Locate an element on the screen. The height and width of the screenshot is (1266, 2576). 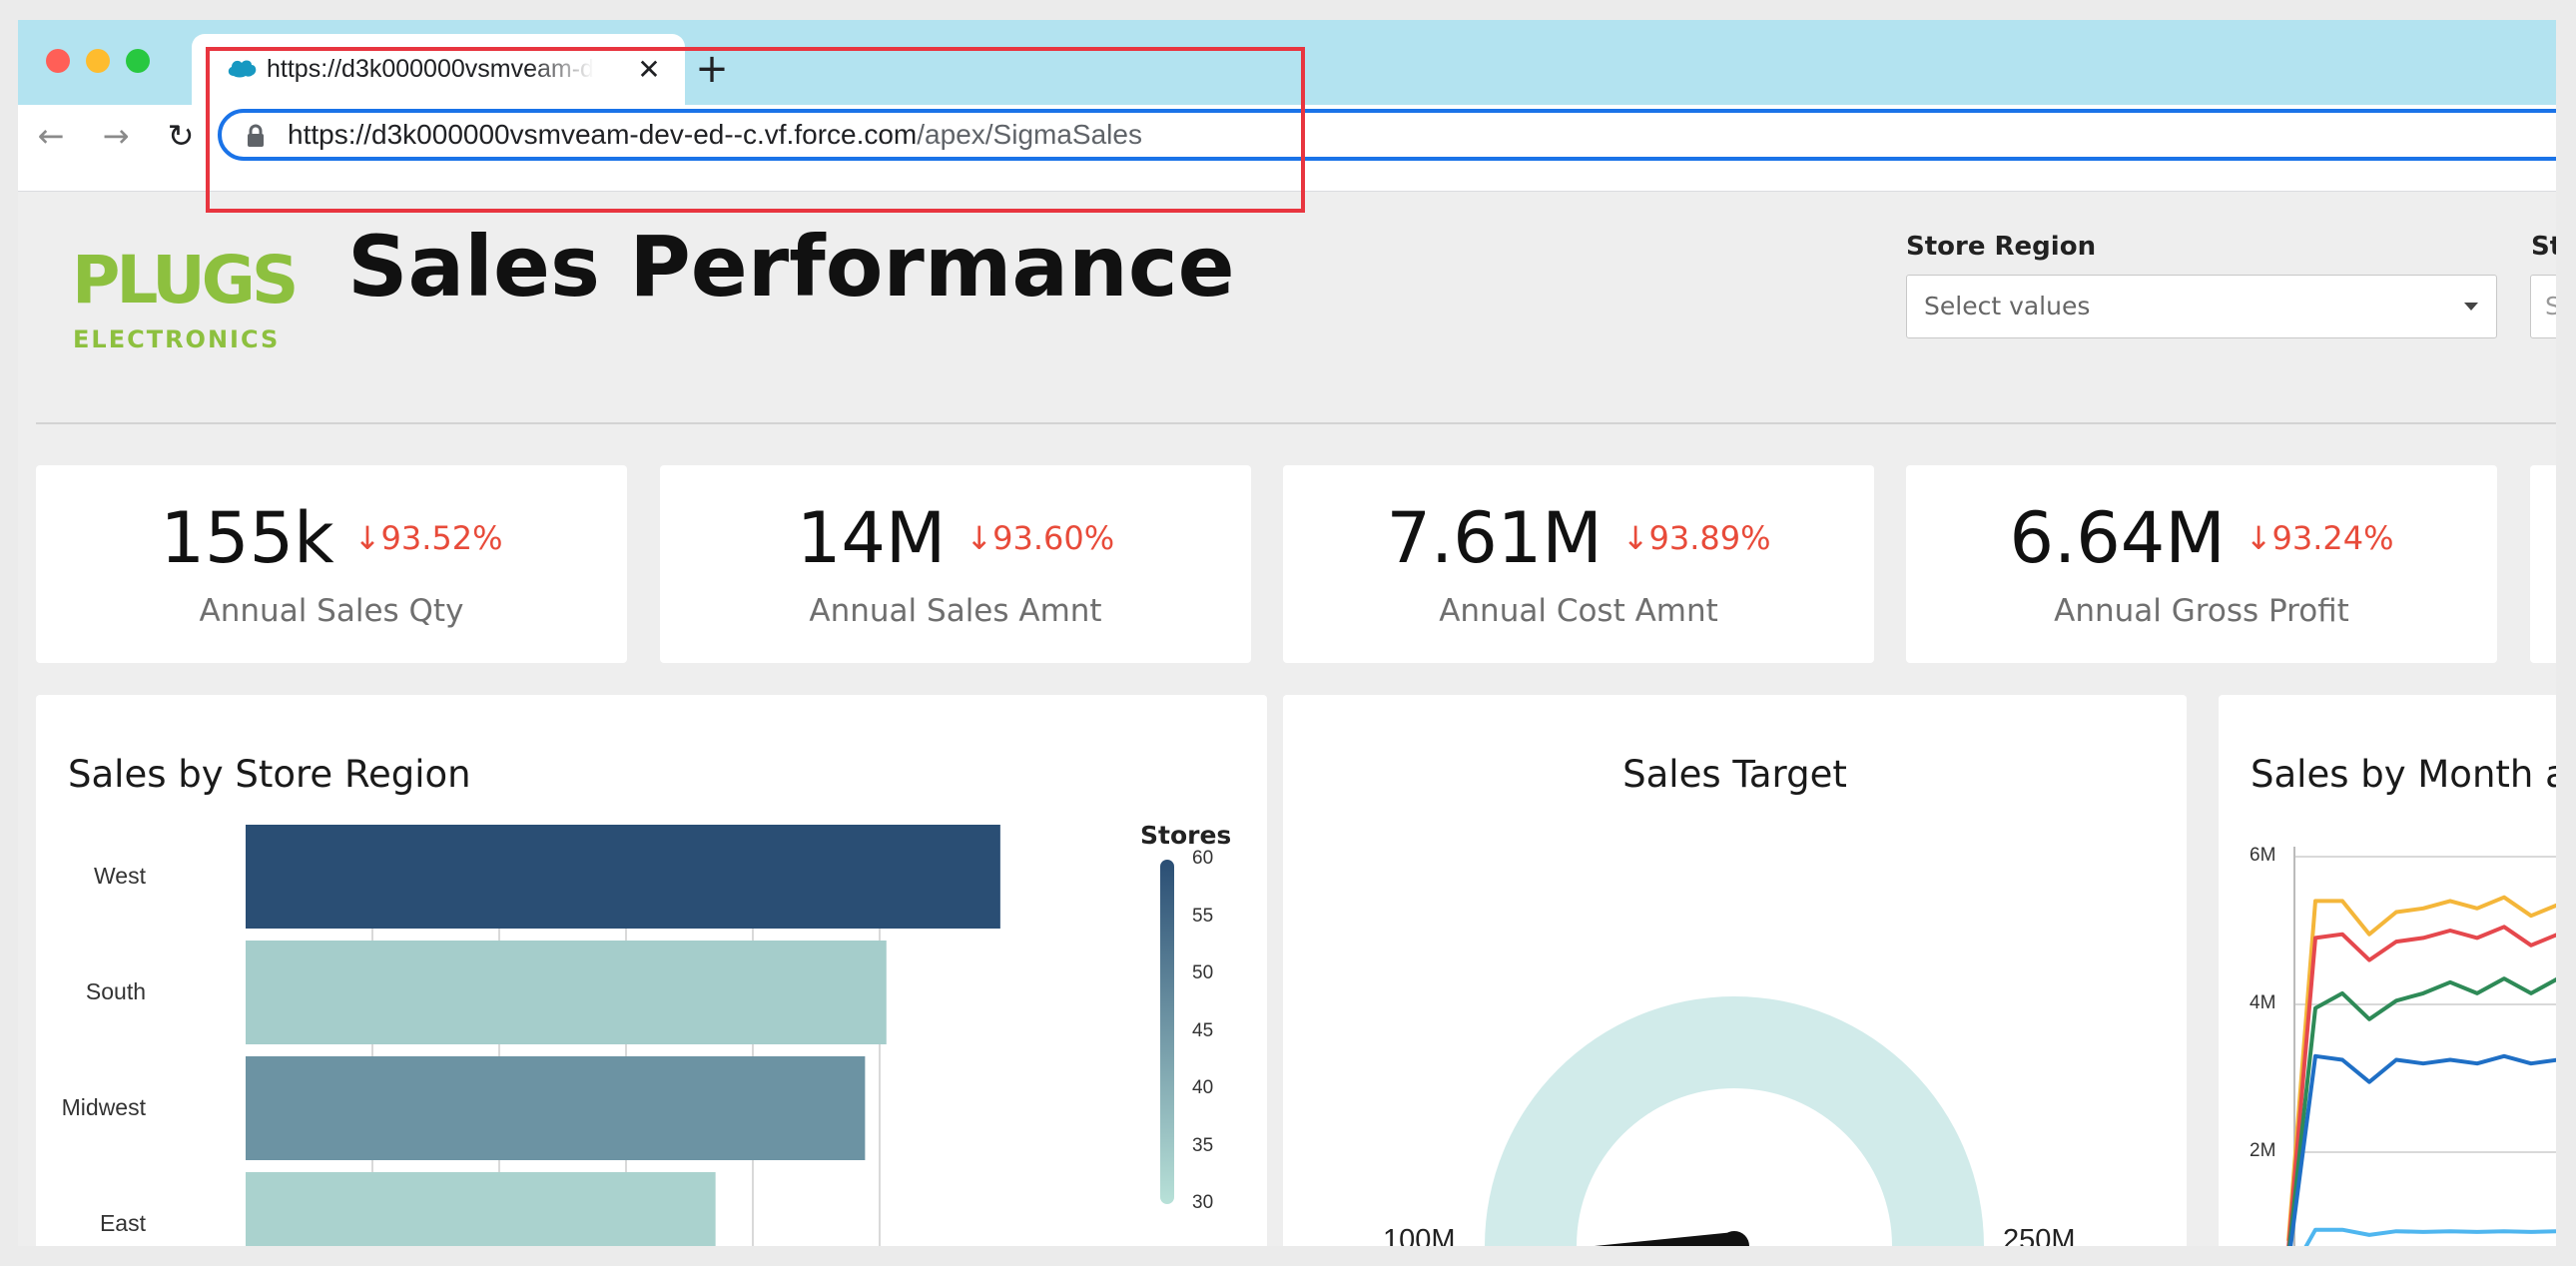
gauge-arc is located at coordinates (1734, 1121).